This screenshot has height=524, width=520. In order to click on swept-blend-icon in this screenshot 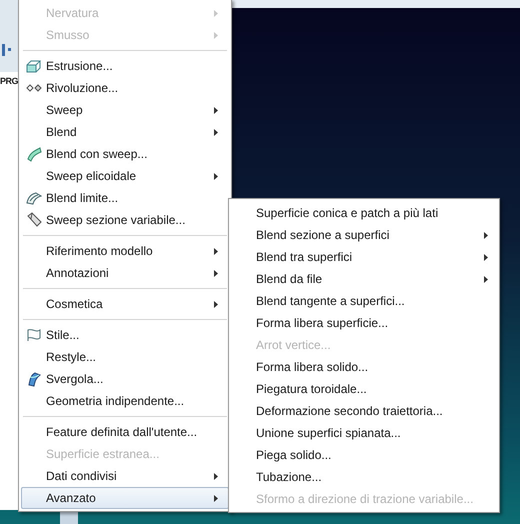, I will do `click(34, 154)`.